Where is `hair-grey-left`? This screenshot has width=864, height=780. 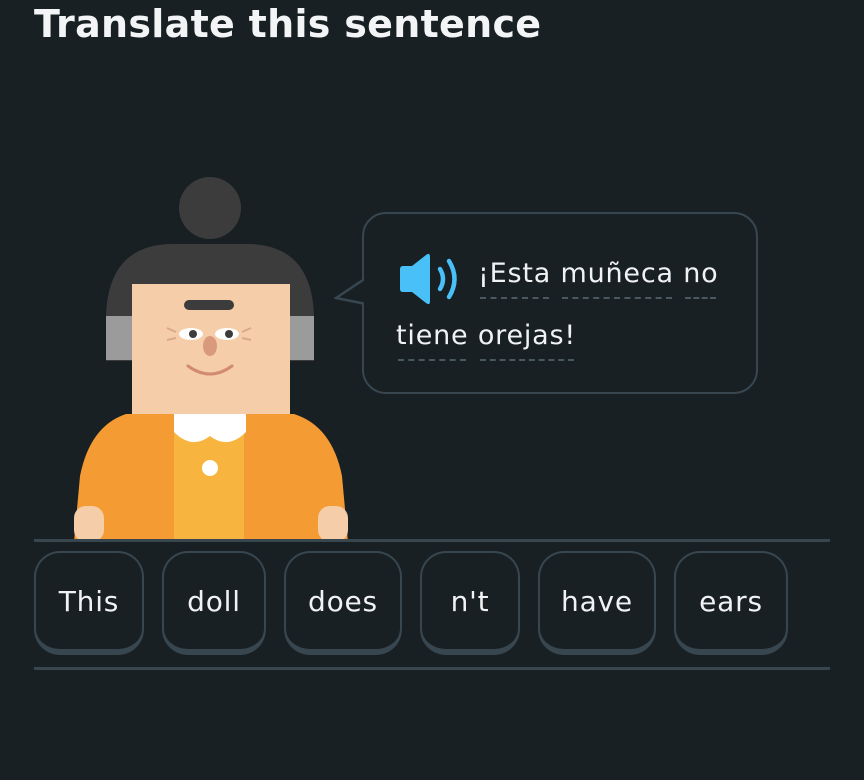
hair-grey-left is located at coordinates (120, 338).